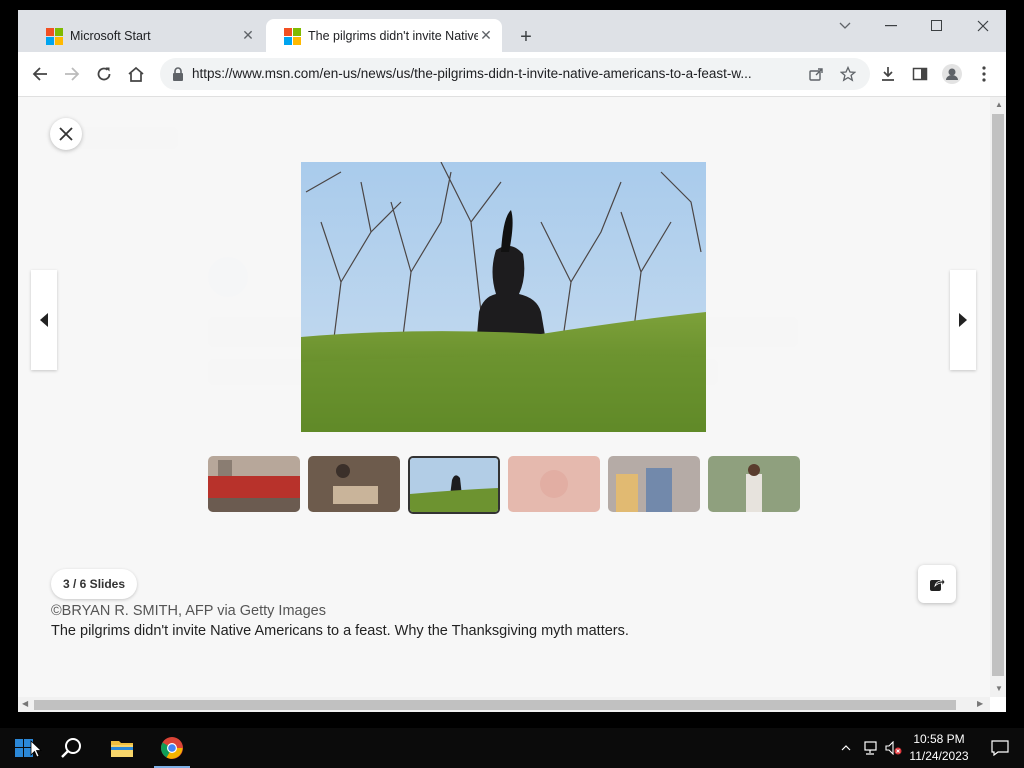  Describe the element at coordinates (94, 584) in the screenshot. I see `slide-counter-badge: 3 / 6 Slides` at that location.